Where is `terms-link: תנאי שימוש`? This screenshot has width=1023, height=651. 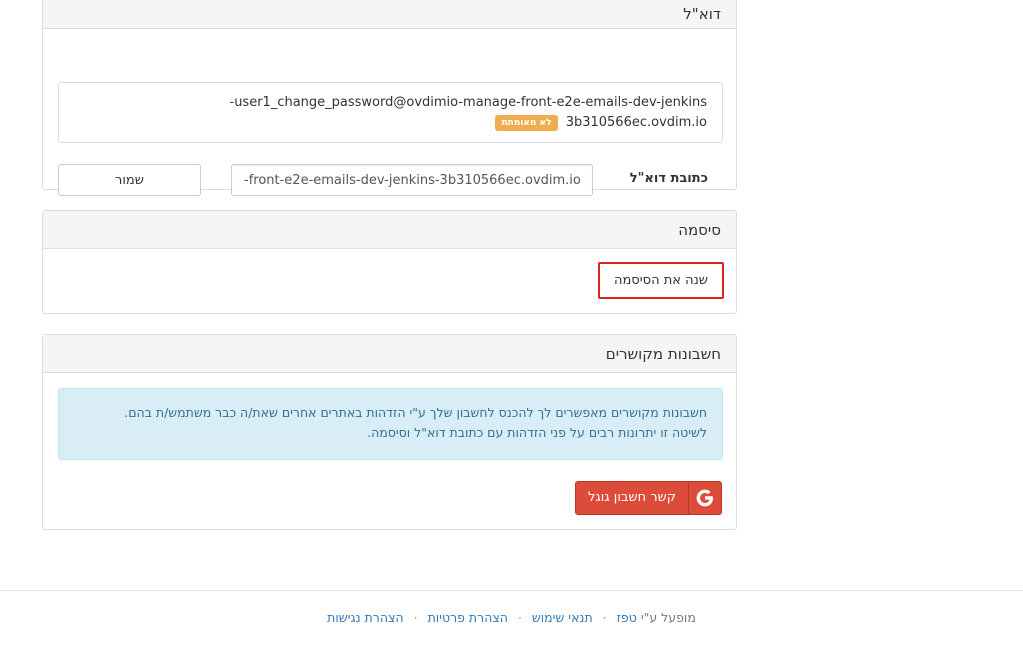 terms-link: תנאי שימוש is located at coordinates (562, 617).